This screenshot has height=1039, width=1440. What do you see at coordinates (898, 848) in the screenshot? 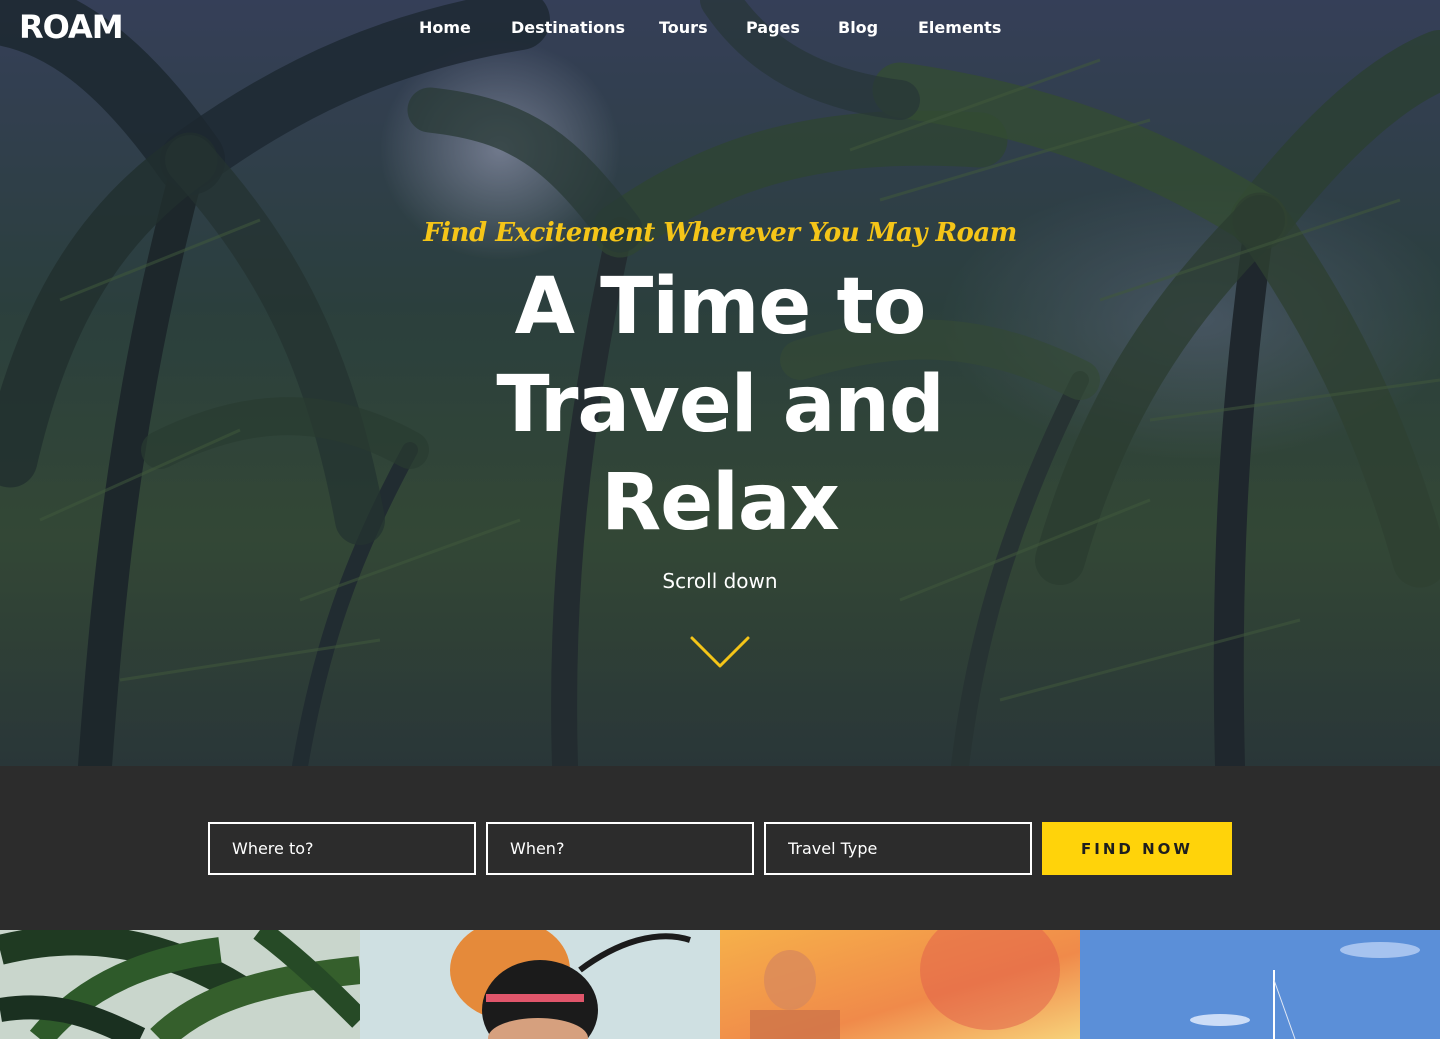
I see `travel-type-input` at bounding box center [898, 848].